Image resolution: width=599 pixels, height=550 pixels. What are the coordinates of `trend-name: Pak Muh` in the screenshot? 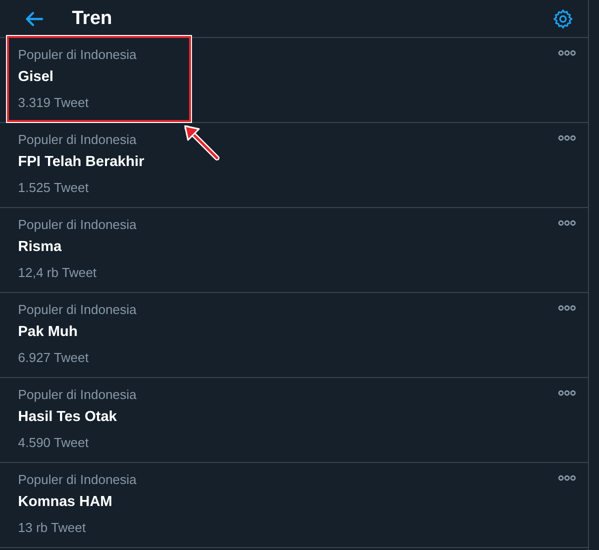 It's located at (48, 332).